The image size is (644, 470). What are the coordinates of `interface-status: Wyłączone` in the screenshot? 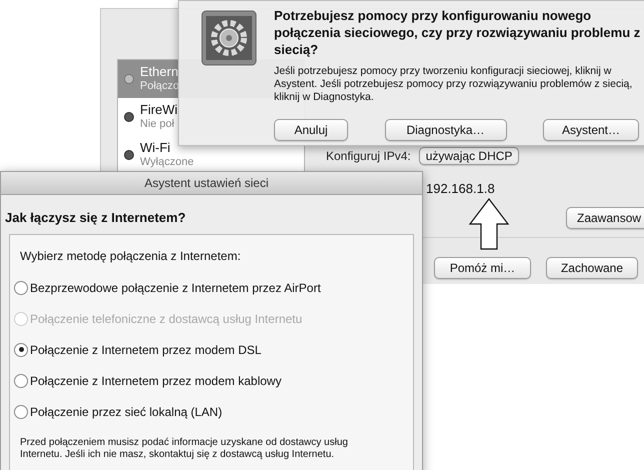 It's located at (167, 162).